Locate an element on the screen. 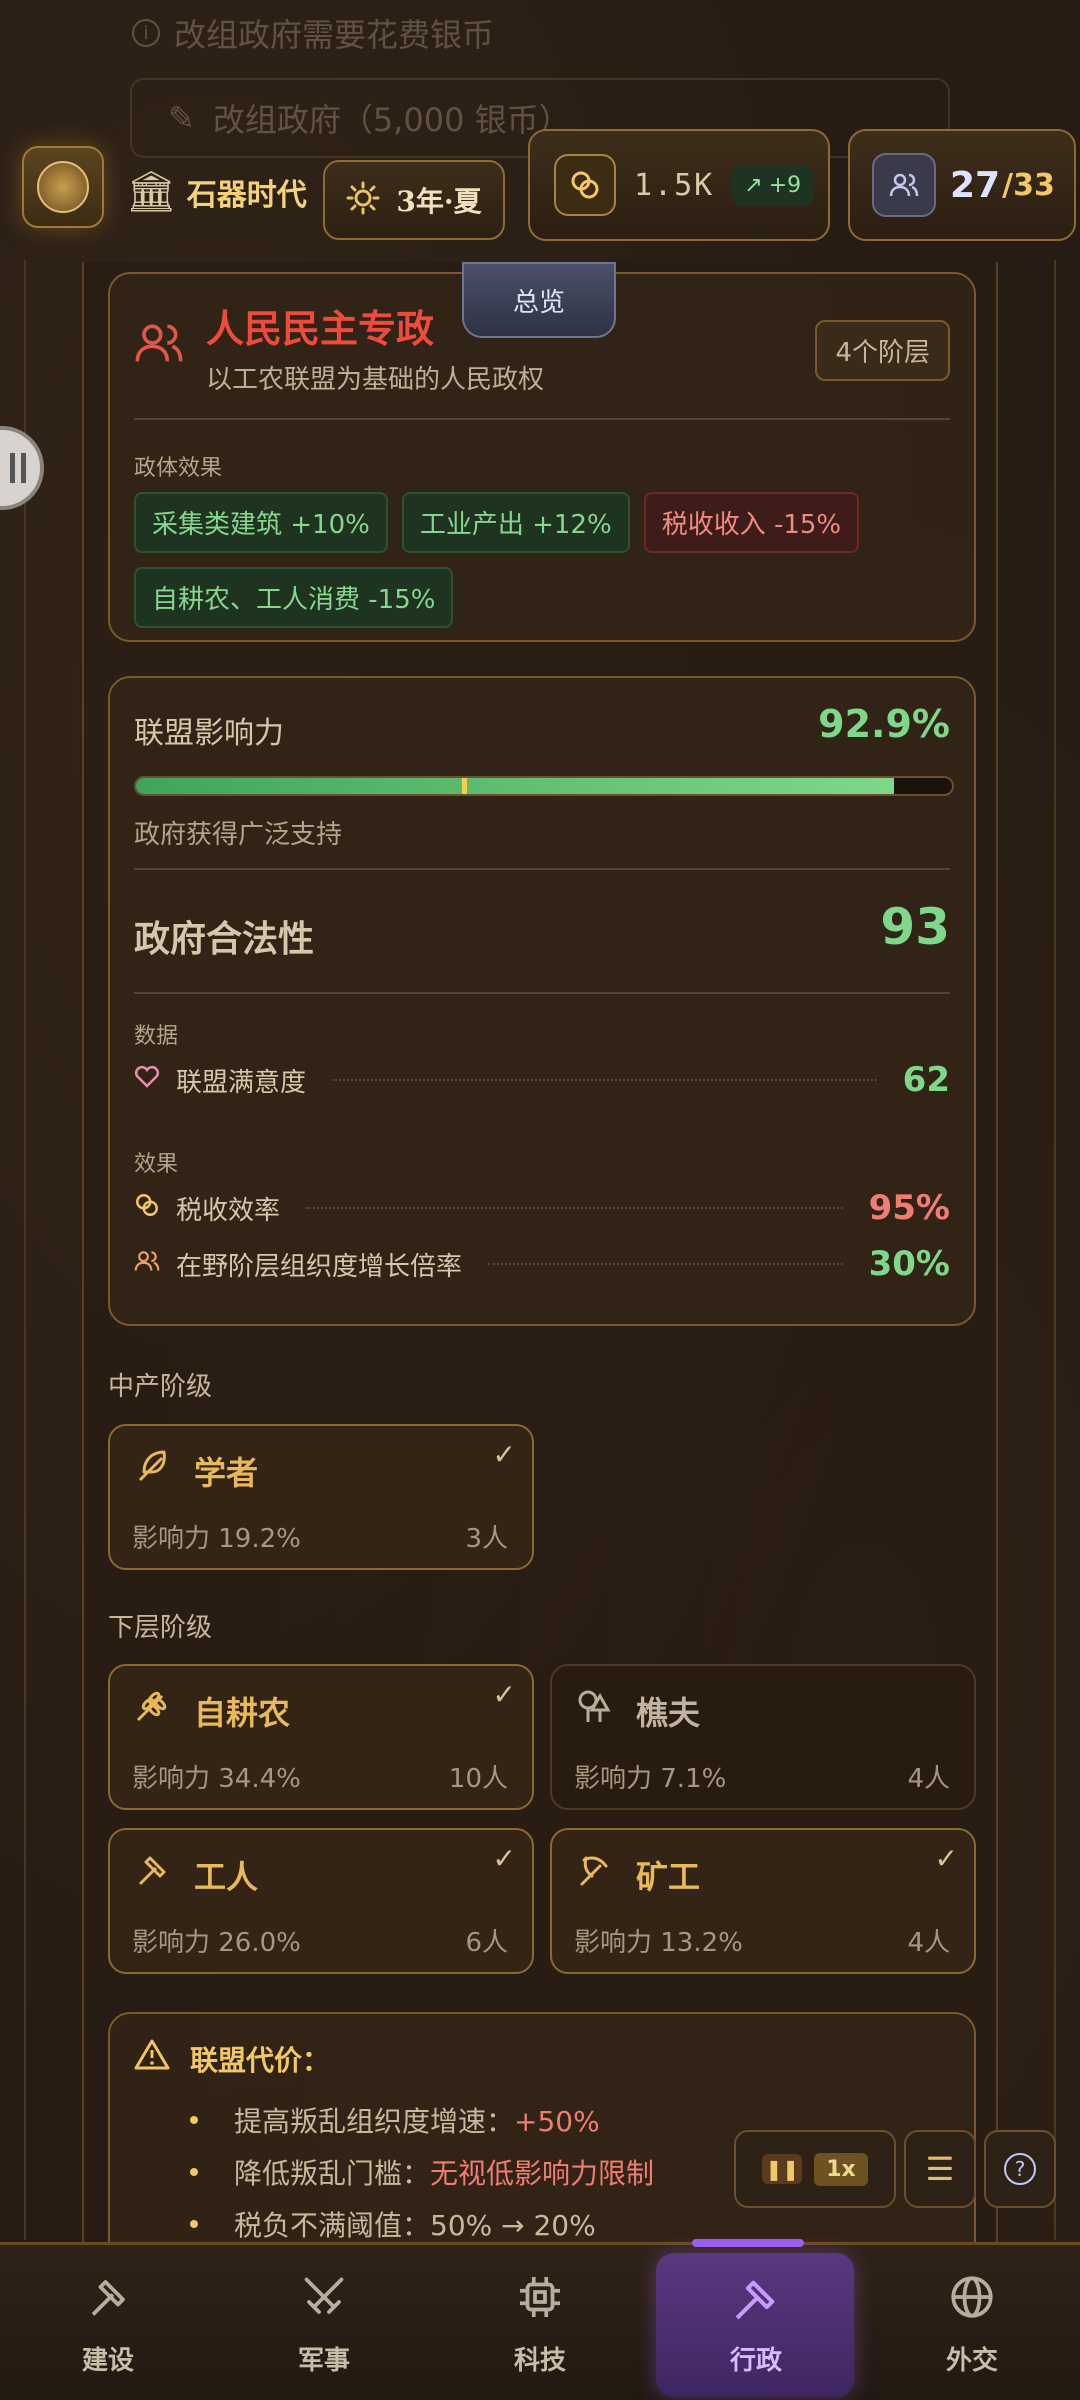 The height and width of the screenshot is (2400, 1080). chip-icon is located at coordinates (540, 2299).